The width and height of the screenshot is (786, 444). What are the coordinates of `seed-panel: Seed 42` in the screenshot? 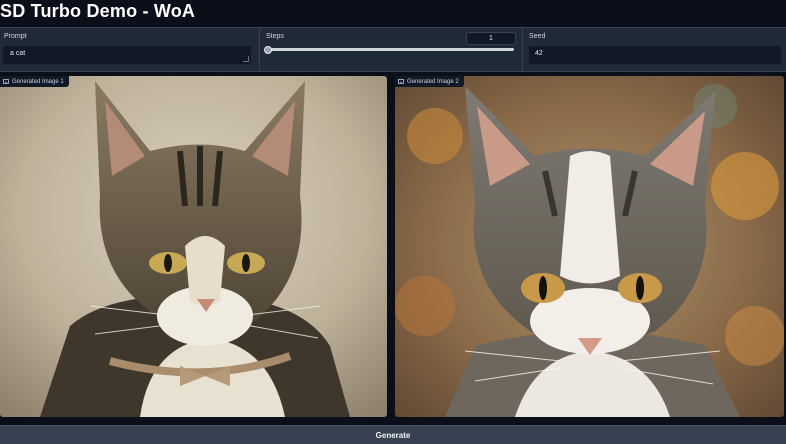 It's located at (654, 49).